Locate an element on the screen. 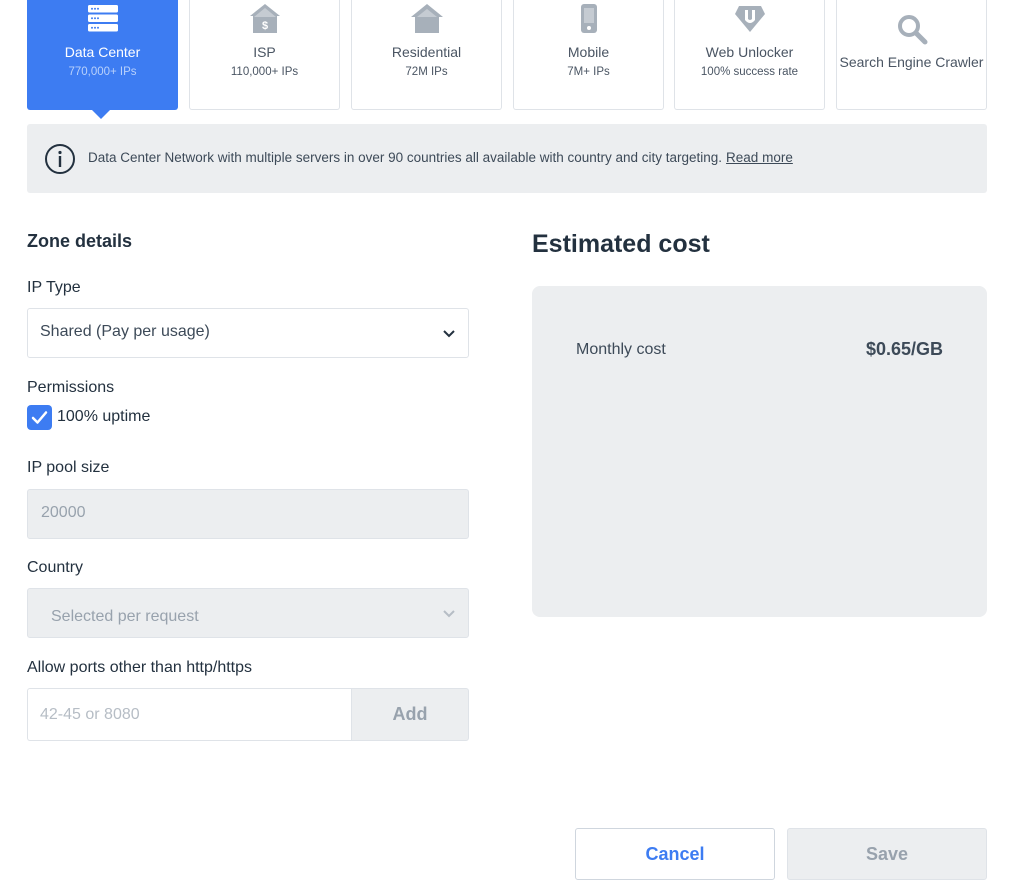  tab-web-unlocker: Web Unlocker 100% success rate is located at coordinates (749, 55).